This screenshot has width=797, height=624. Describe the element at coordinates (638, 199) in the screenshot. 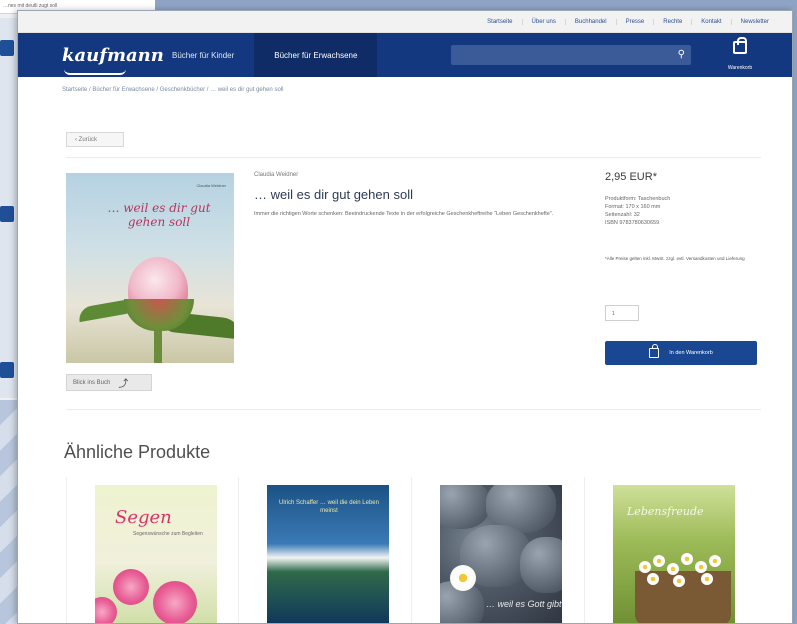

I see `spec-line: Produktform: Taschenbuch` at that location.